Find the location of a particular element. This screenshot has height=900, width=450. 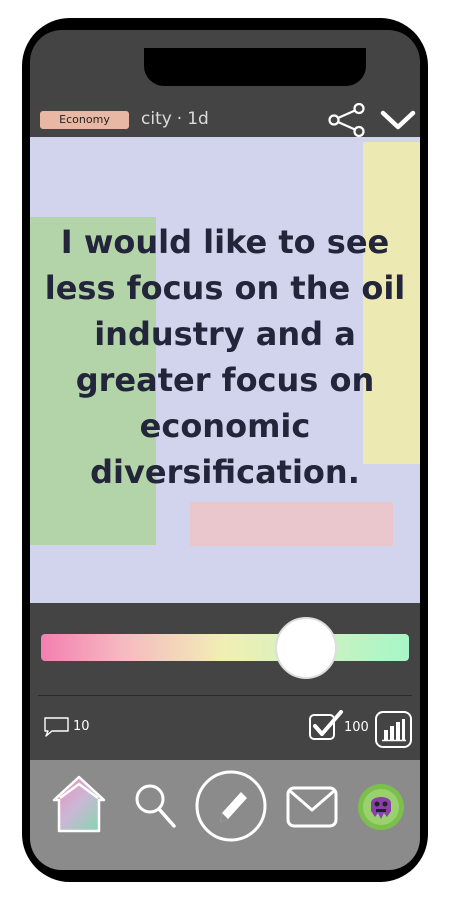

chevron-down-icon is located at coordinates (398, 120).